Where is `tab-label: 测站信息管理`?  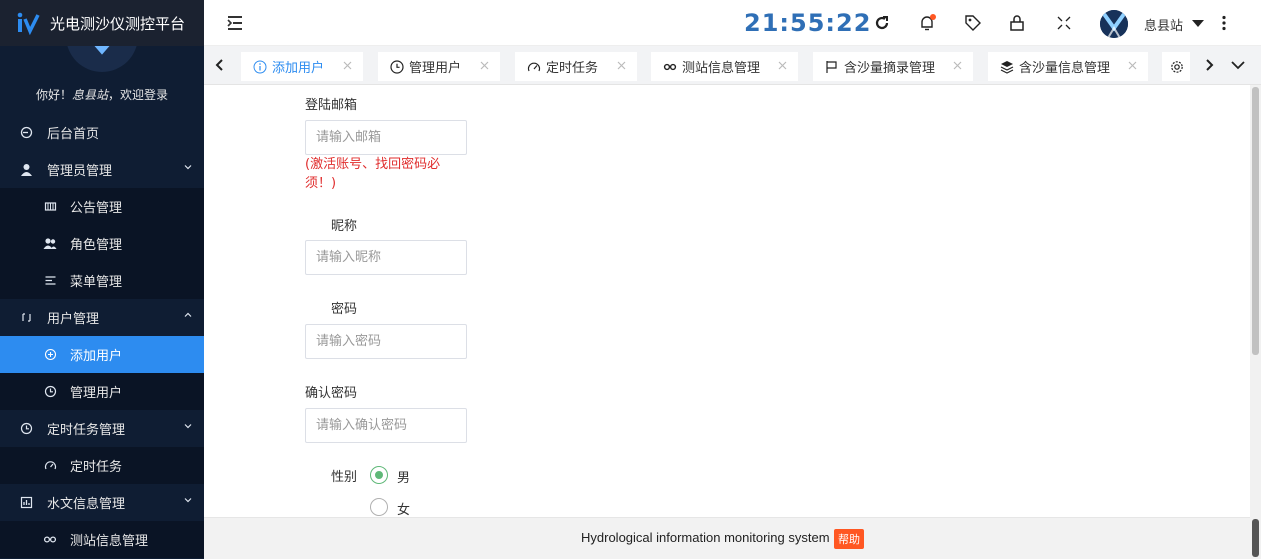 tab-label: 测站信息管理 is located at coordinates (721, 68).